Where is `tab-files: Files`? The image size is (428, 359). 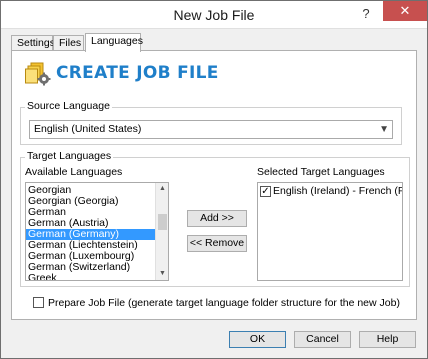 tab-files: Files is located at coordinates (68, 43).